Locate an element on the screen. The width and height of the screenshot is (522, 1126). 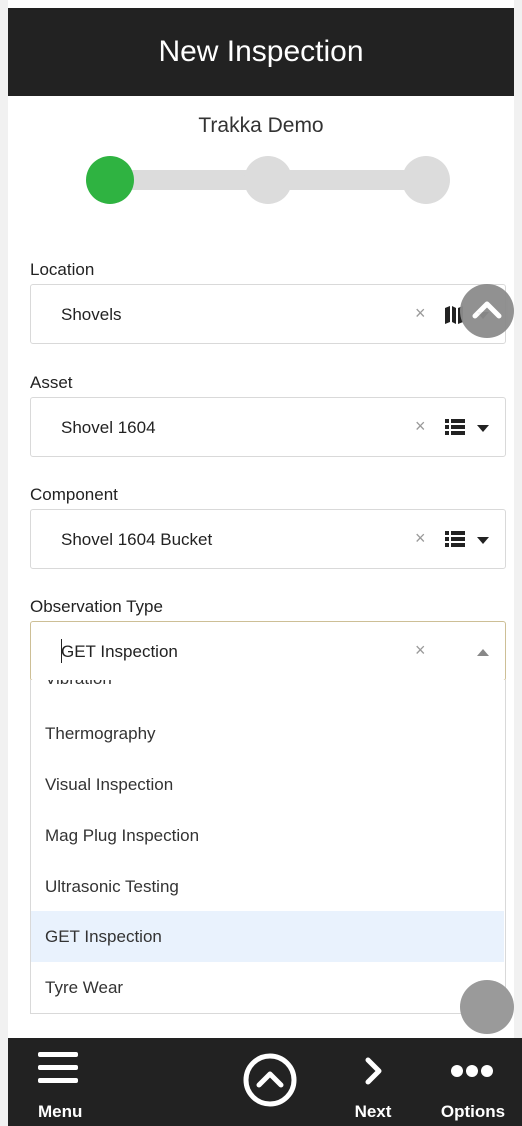
dropdown-option: Thermography is located at coordinates (267, 733).